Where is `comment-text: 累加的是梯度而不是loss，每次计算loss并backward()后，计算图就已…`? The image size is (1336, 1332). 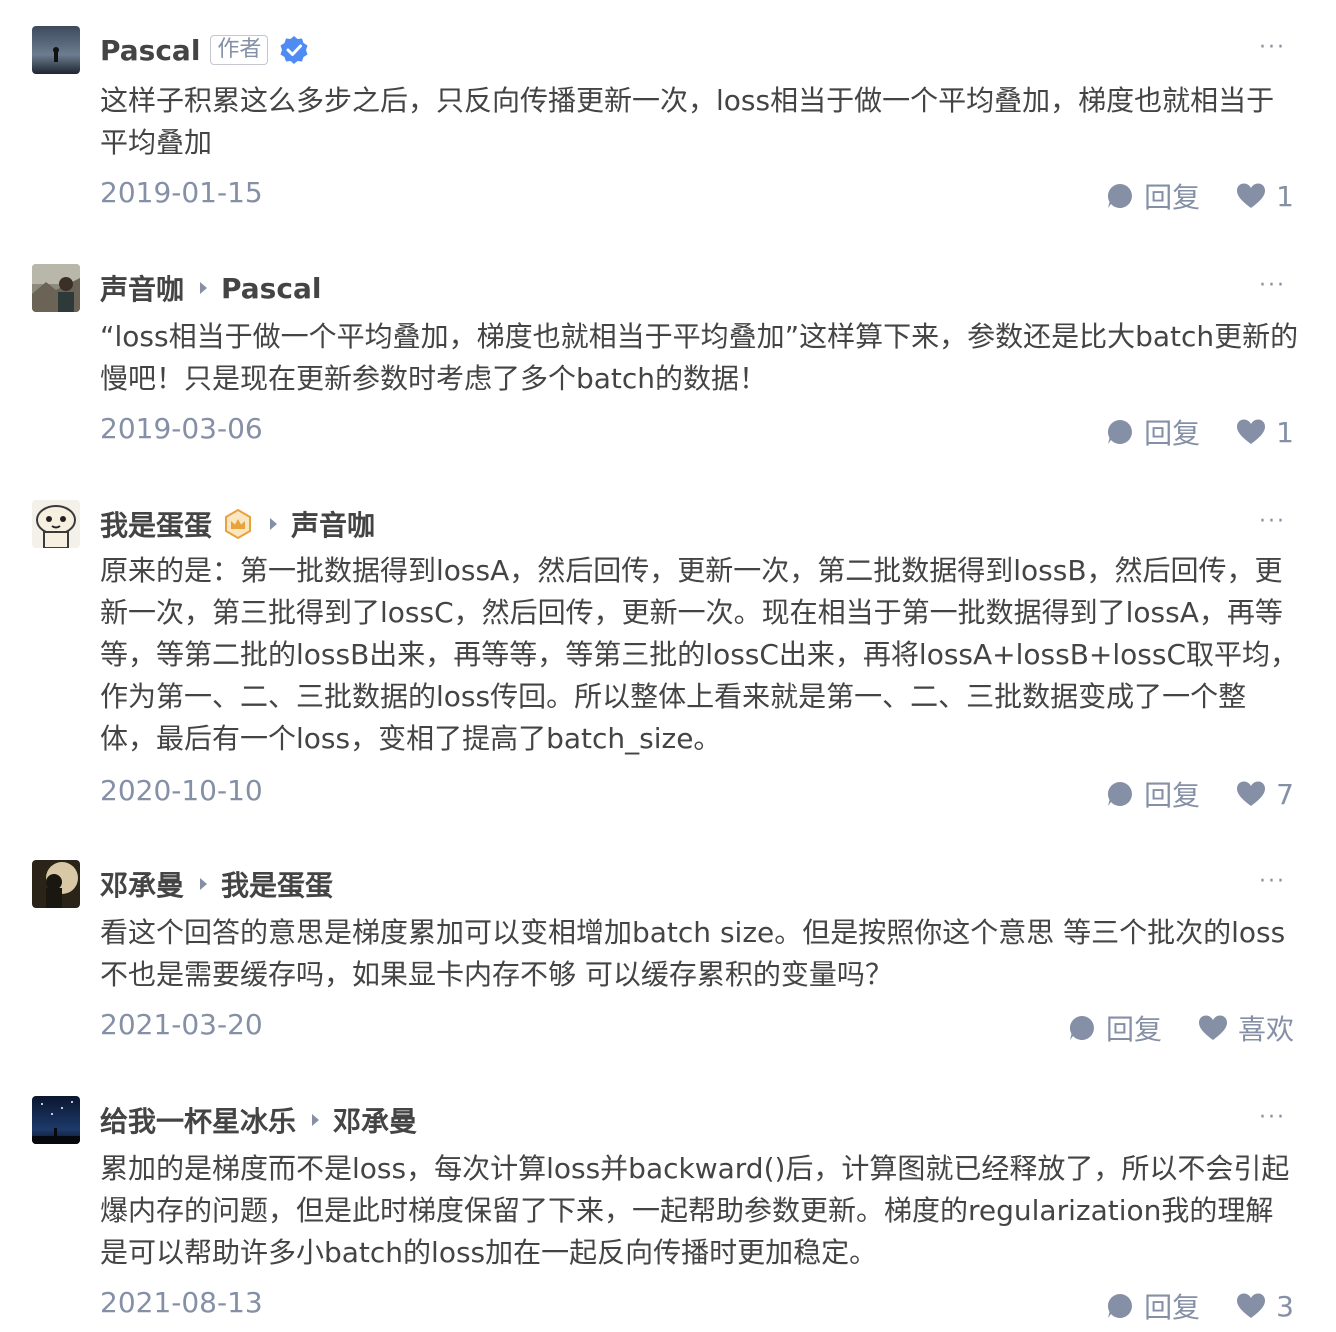 comment-text: 累加的是梯度而不是loss，每次计算loss并backward()后，计算图就已… is located at coordinates (695, 1210).